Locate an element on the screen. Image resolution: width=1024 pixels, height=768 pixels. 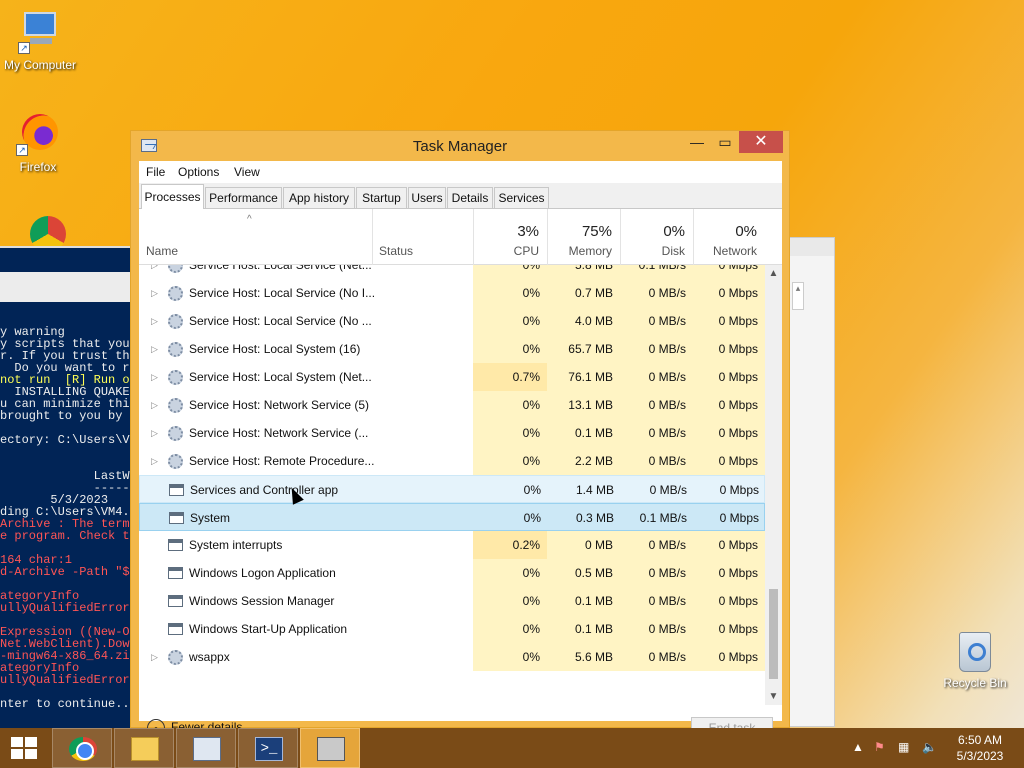
taskbar-powershell: >_ is located at coordinates (268, 748).